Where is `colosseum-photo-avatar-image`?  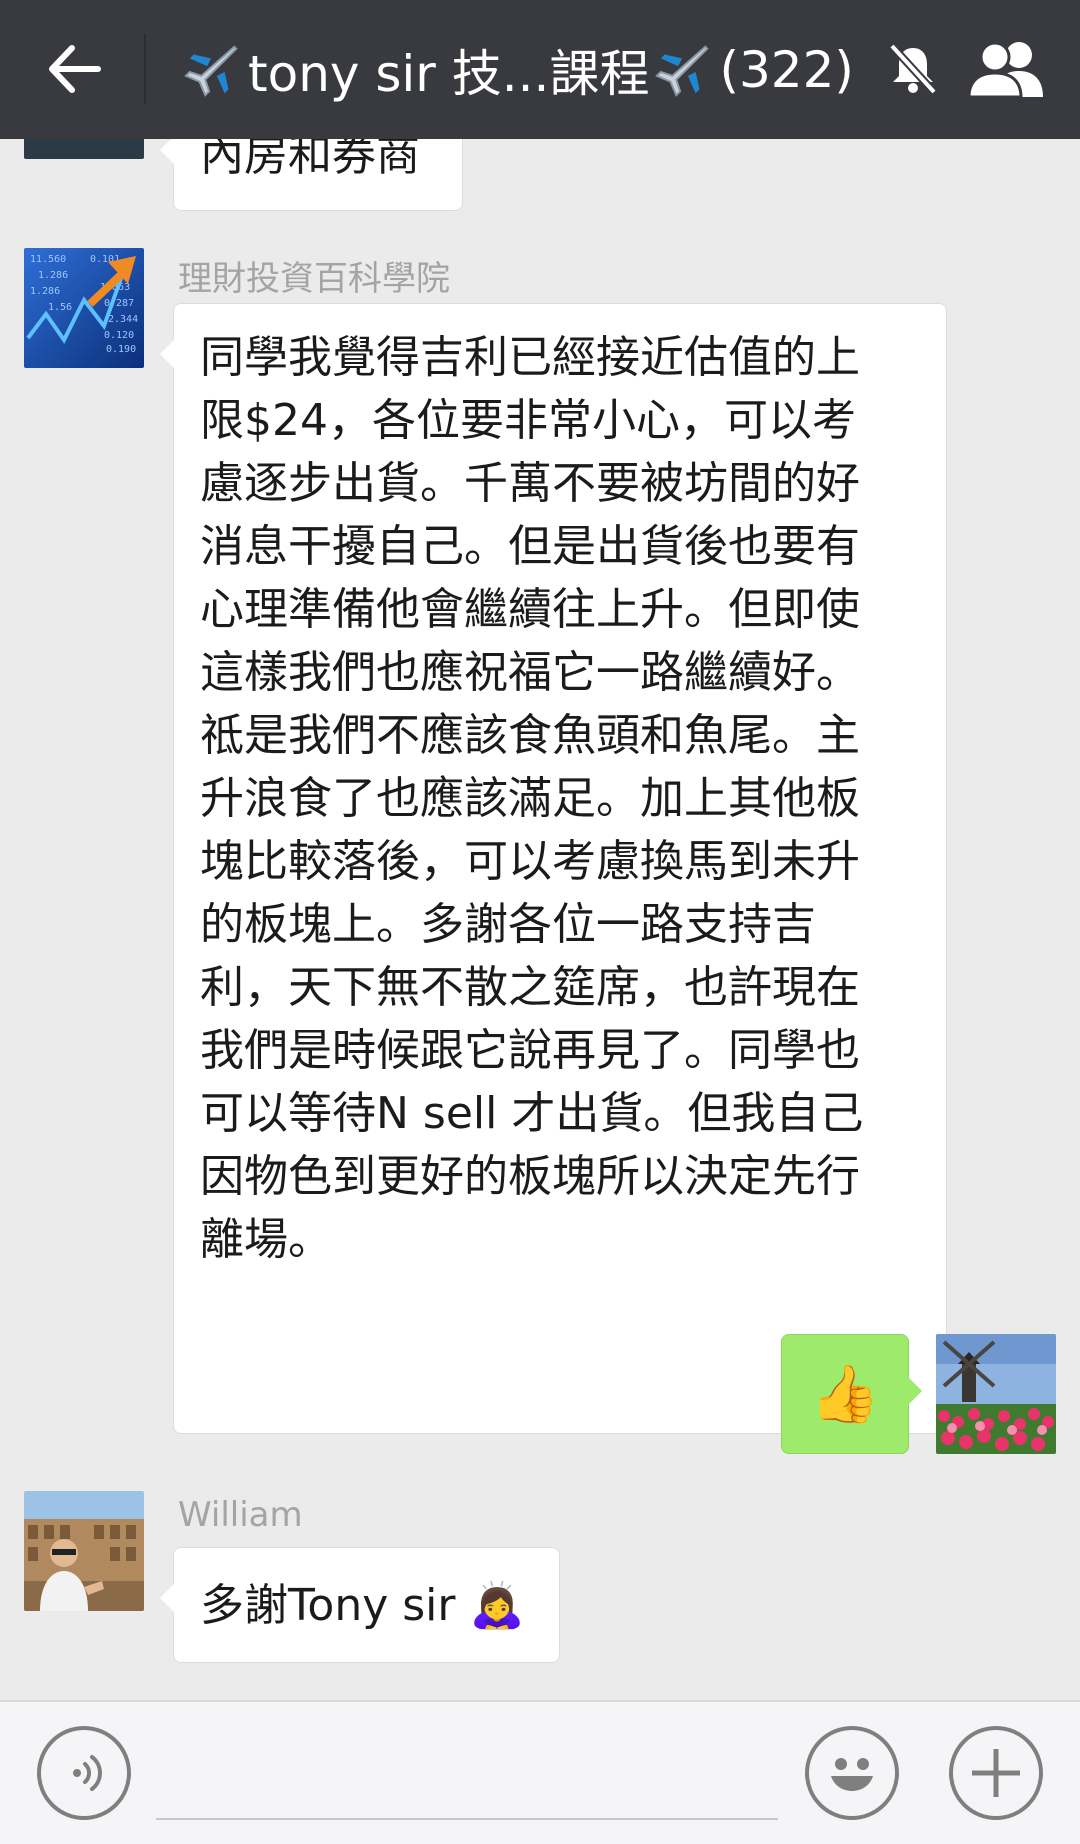 colosseum-photo-avatar-image is located at coordinates (84, 1551).